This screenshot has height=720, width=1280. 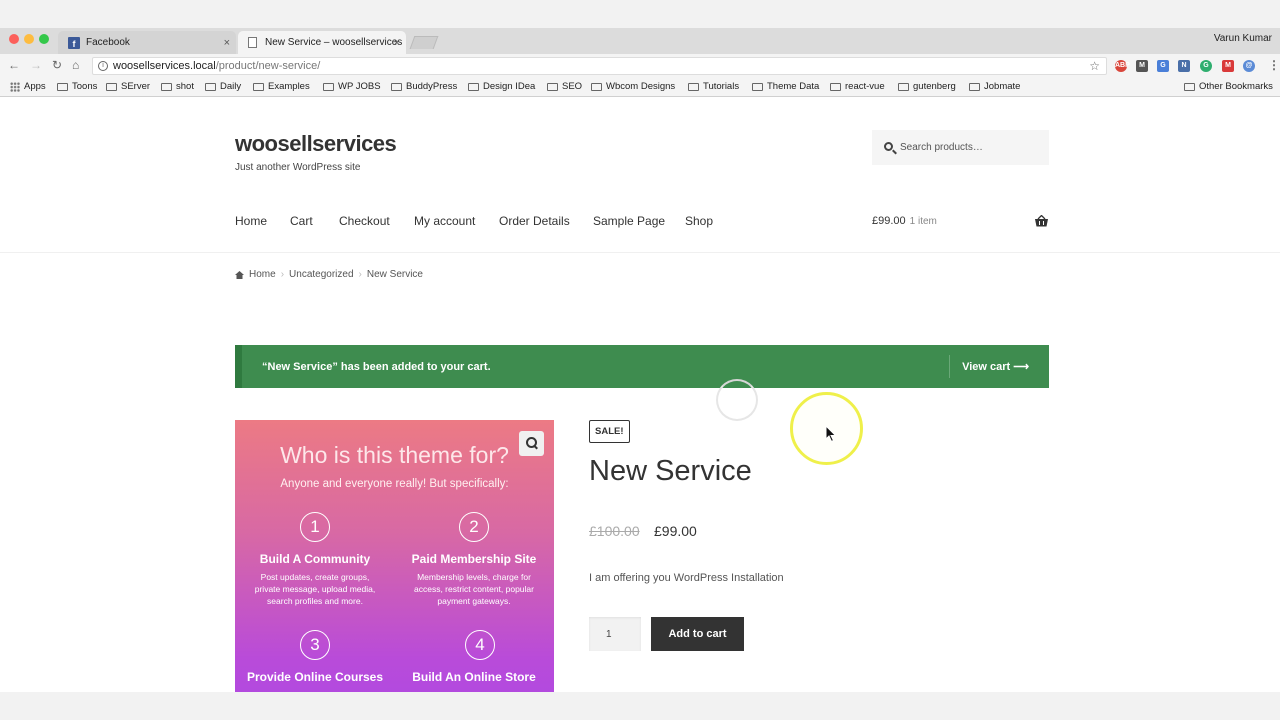 What do you see at coordinates (394, 274) in the screenshot?
I see `breadcrumb-current: New Service` at bounding box center [394, 274].